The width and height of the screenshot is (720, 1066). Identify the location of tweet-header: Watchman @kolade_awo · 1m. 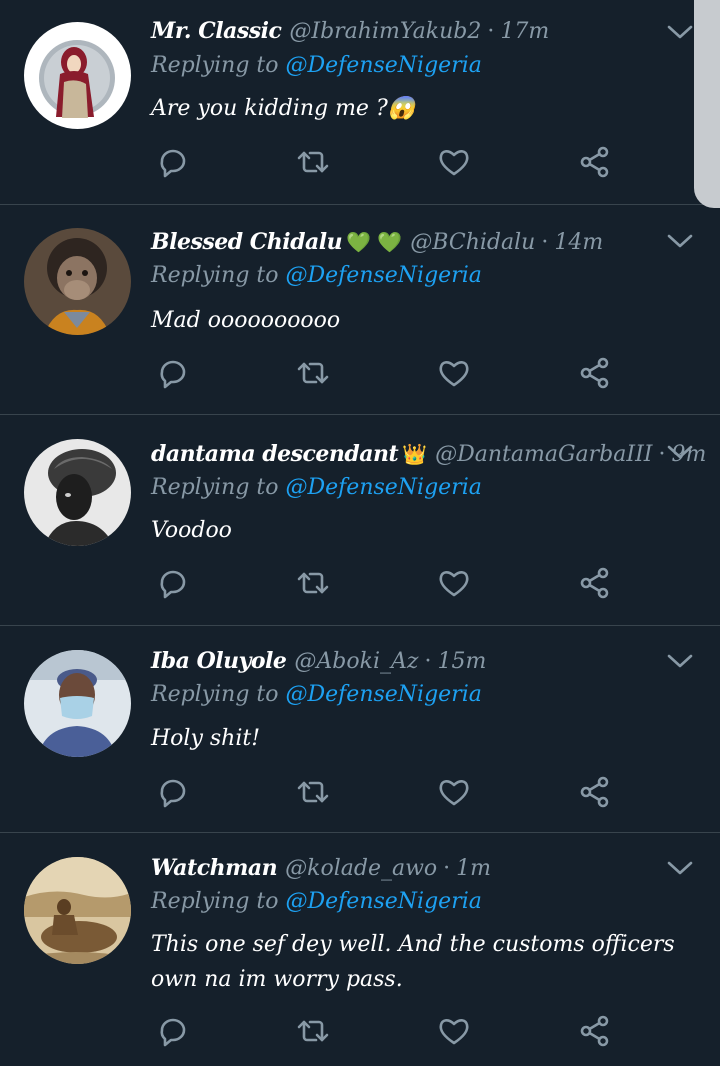
(321, 868).